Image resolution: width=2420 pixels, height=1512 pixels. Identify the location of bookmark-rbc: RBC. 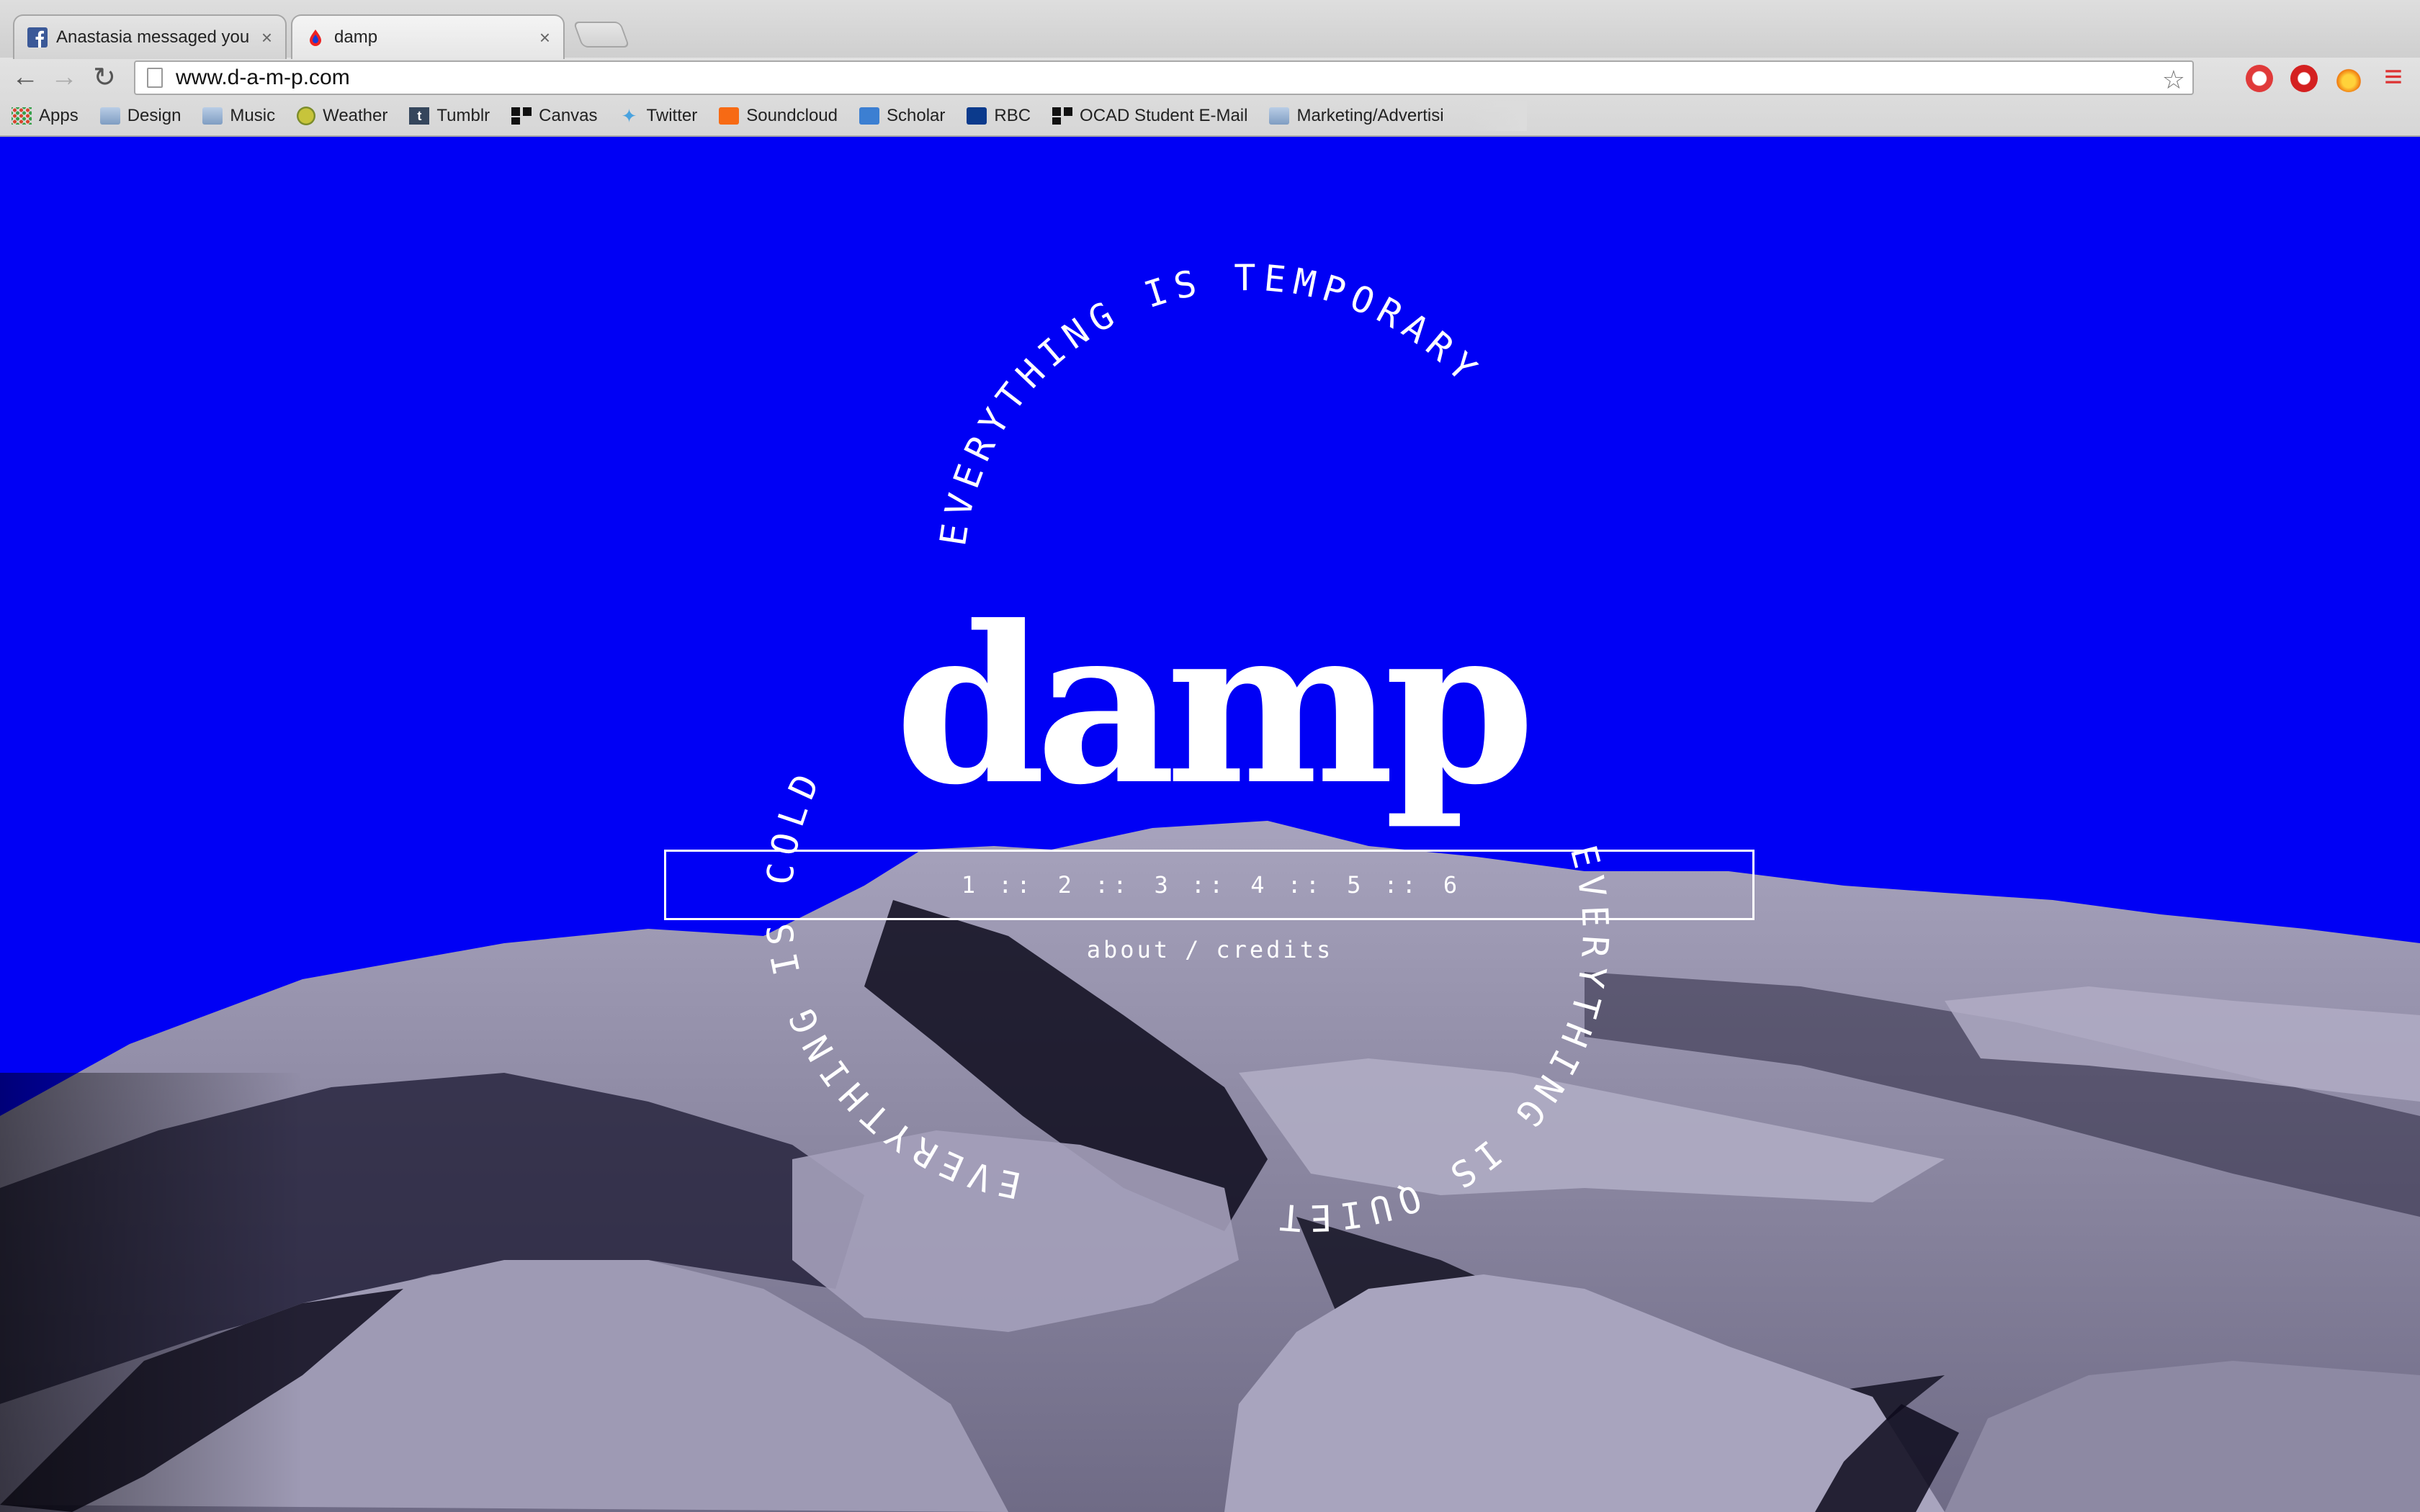
(999, 116).